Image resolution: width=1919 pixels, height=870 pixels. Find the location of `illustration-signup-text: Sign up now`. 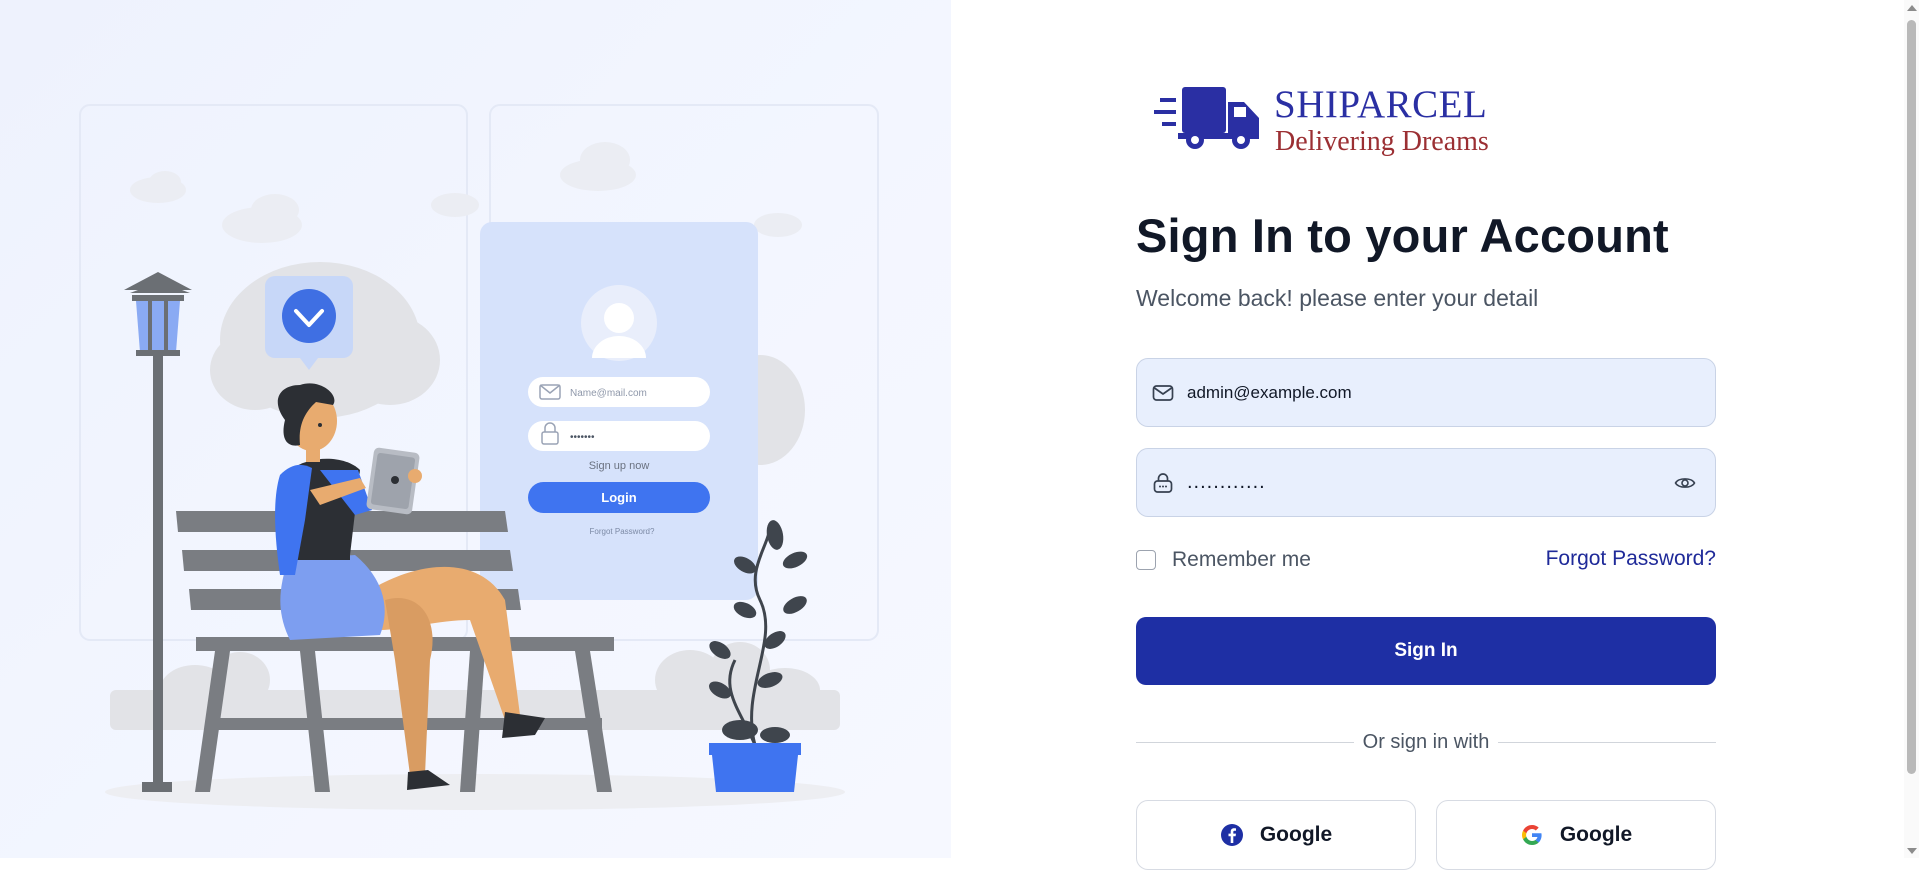

illustration-signup-text: Sign up now is located at coordinates (619, 466).